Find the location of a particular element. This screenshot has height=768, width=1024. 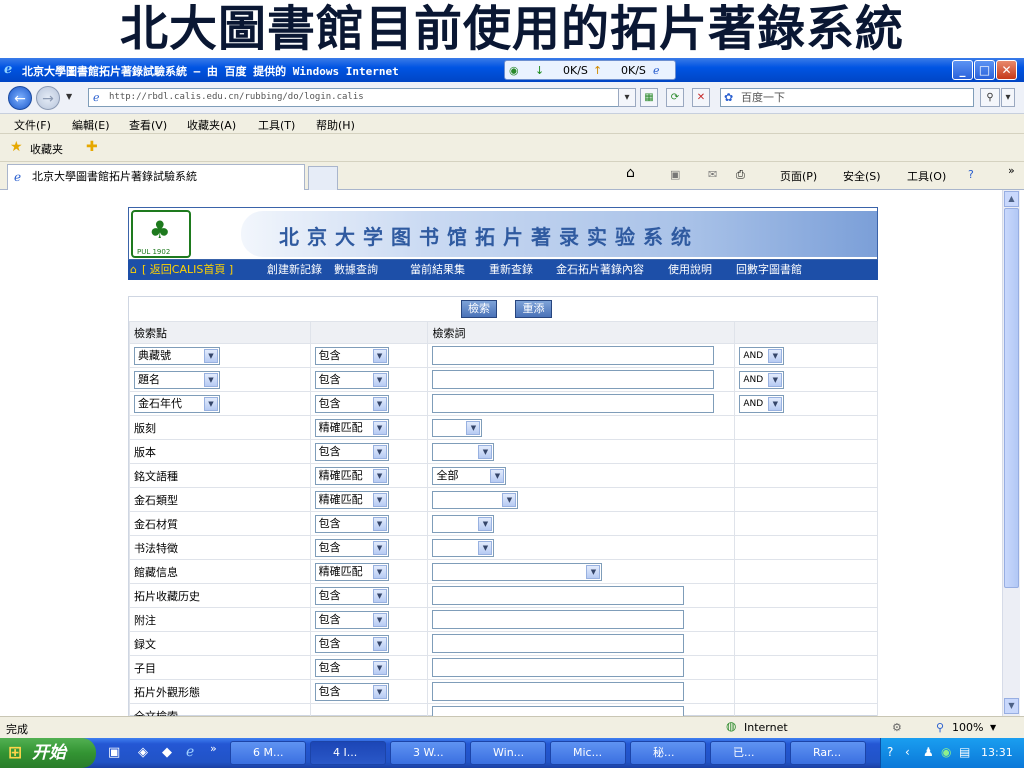

start-button: ⊞ 开始 is located at coordinates (48, 753).